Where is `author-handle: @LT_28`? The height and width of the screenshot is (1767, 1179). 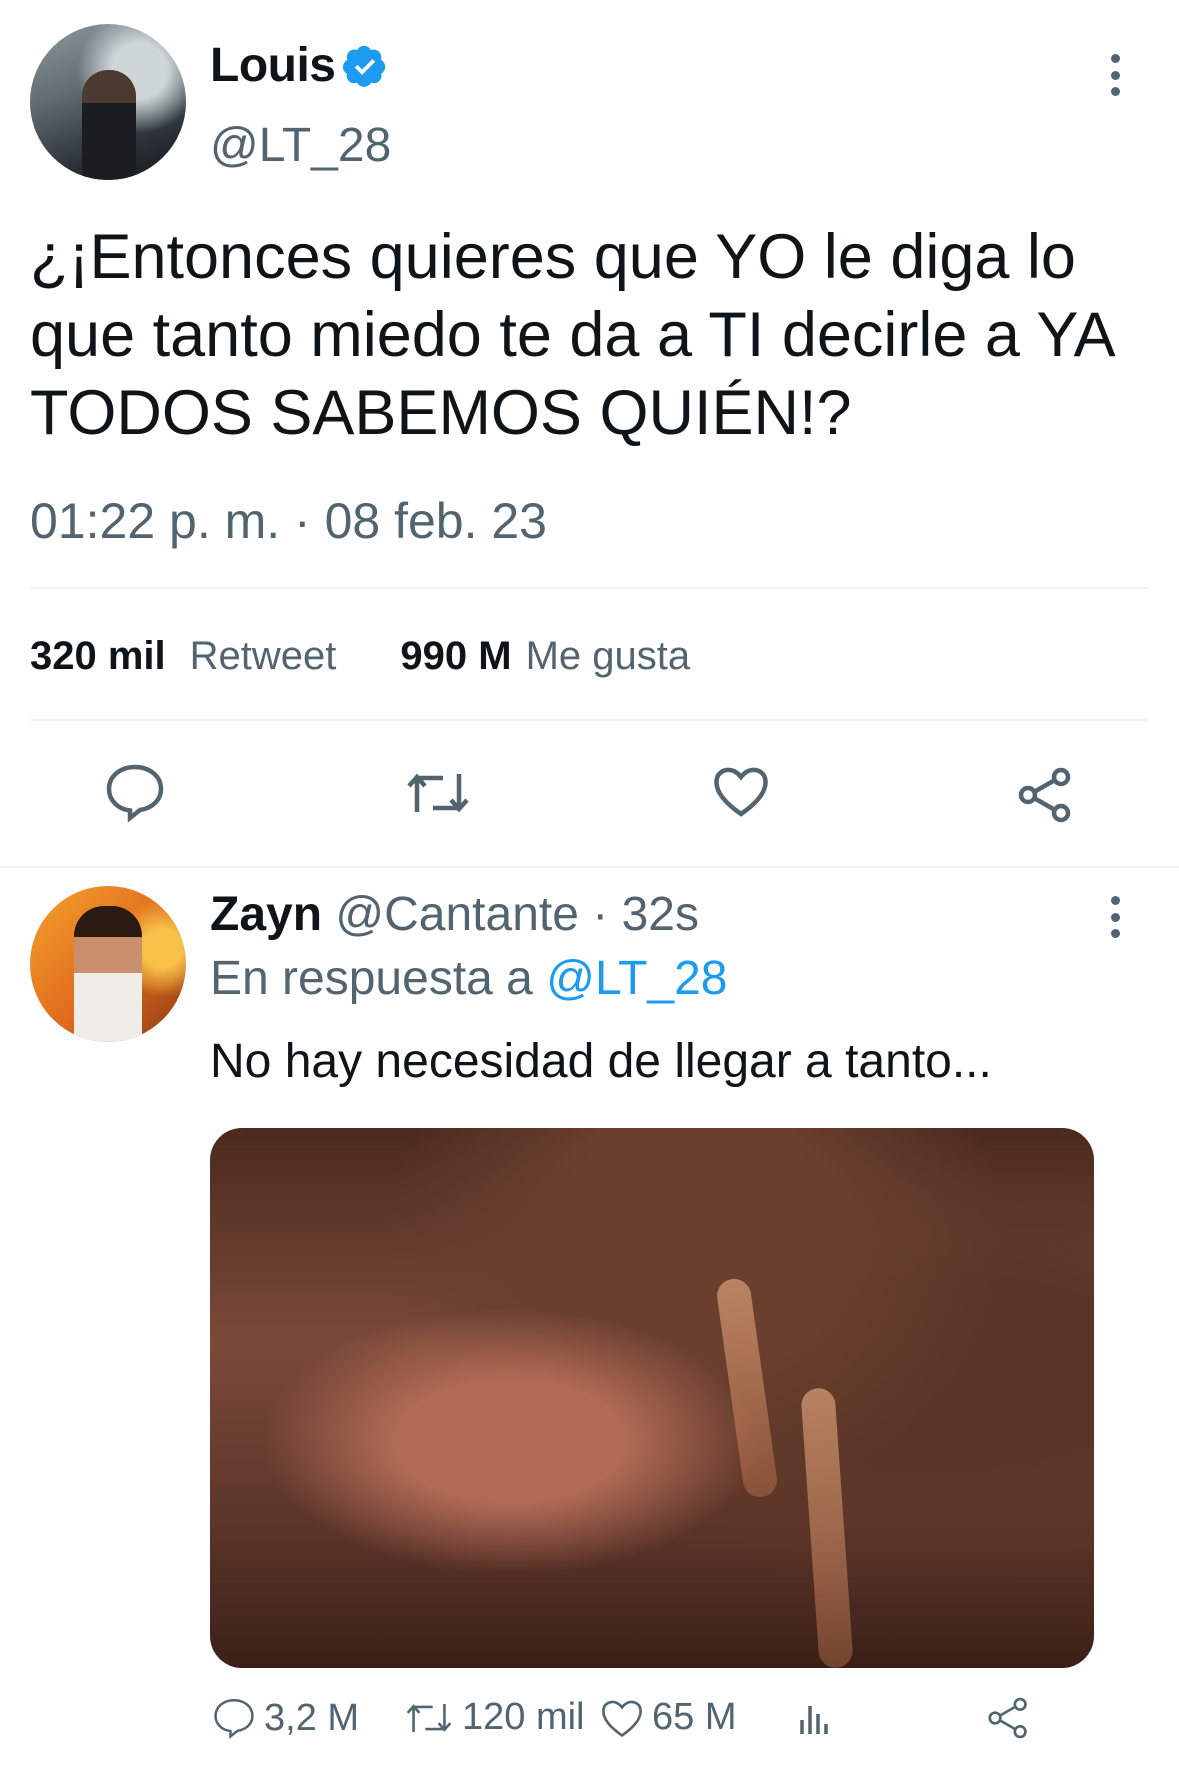
author-handle: @LT_28 is located at coordinates (300, 145).